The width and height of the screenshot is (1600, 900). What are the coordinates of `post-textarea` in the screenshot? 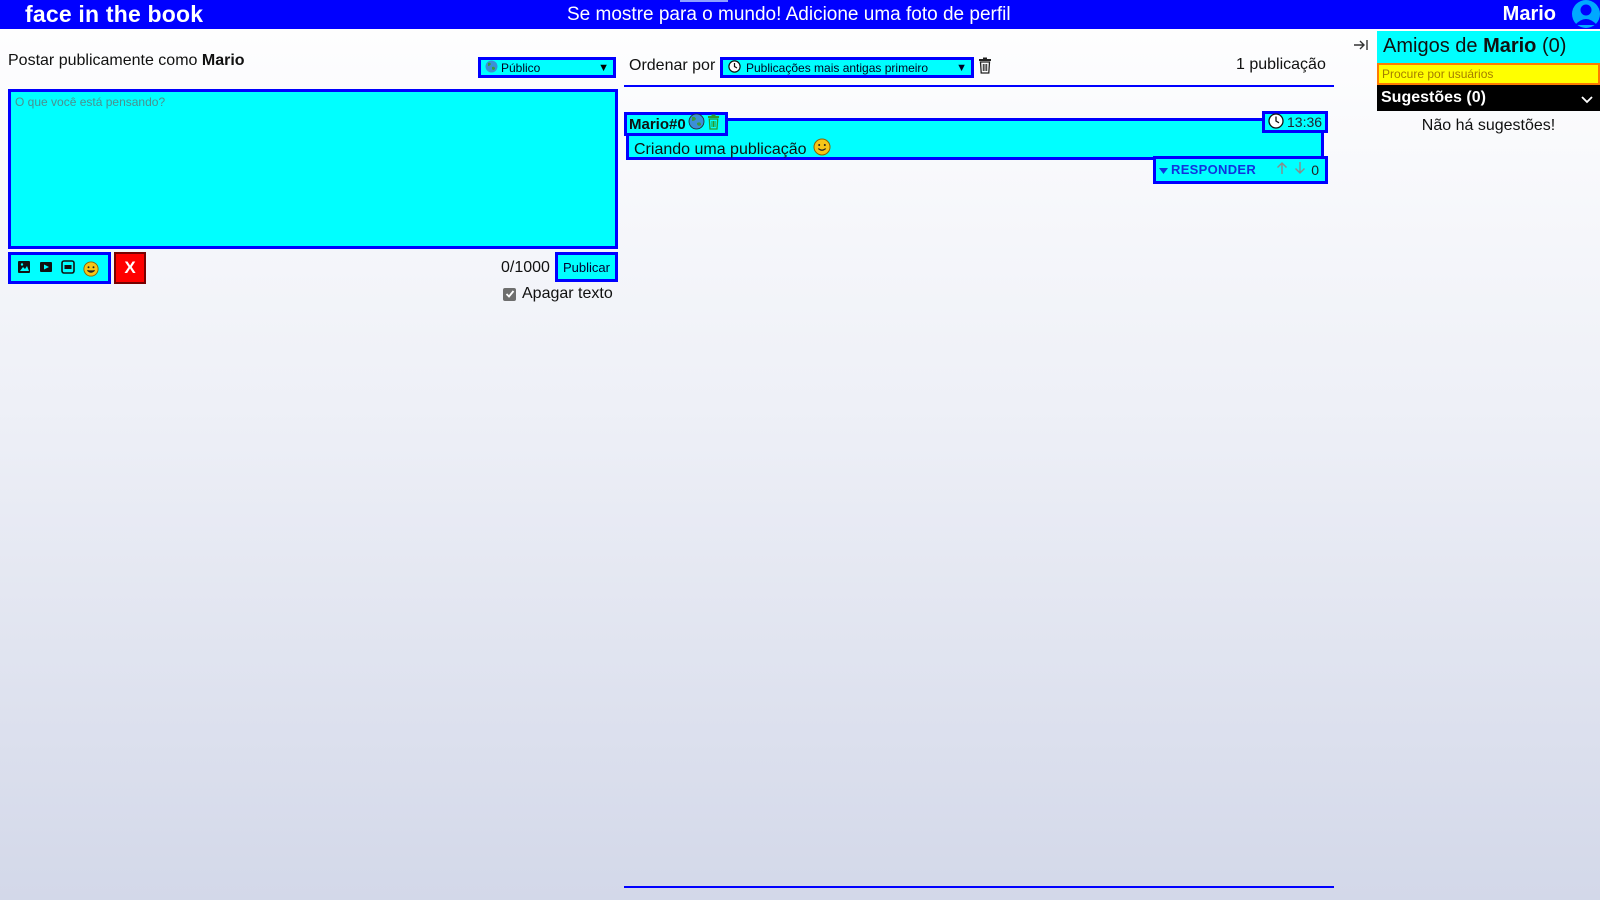 It's located at (313, 169).